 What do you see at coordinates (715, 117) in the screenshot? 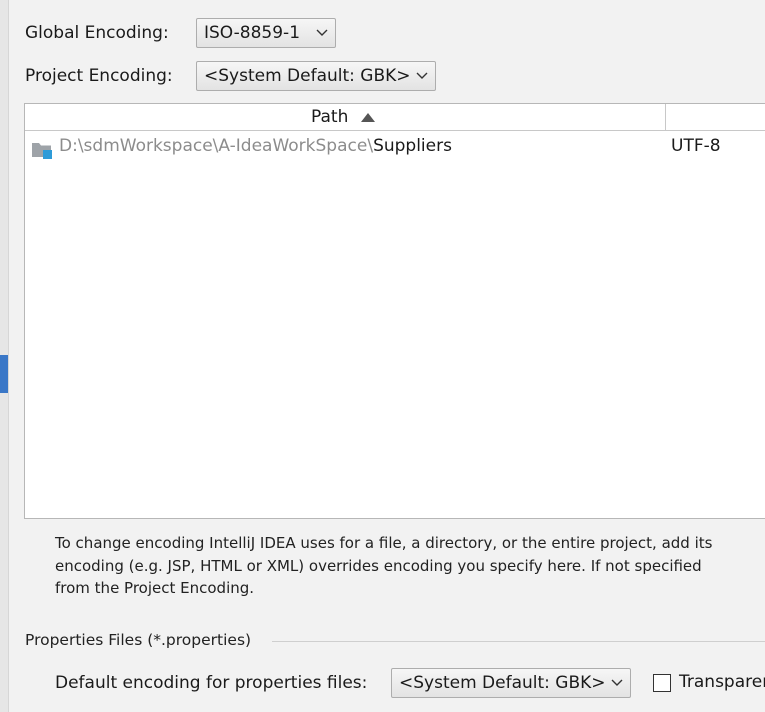
I see `column-header-encoding` at bounding box center [715, 117].